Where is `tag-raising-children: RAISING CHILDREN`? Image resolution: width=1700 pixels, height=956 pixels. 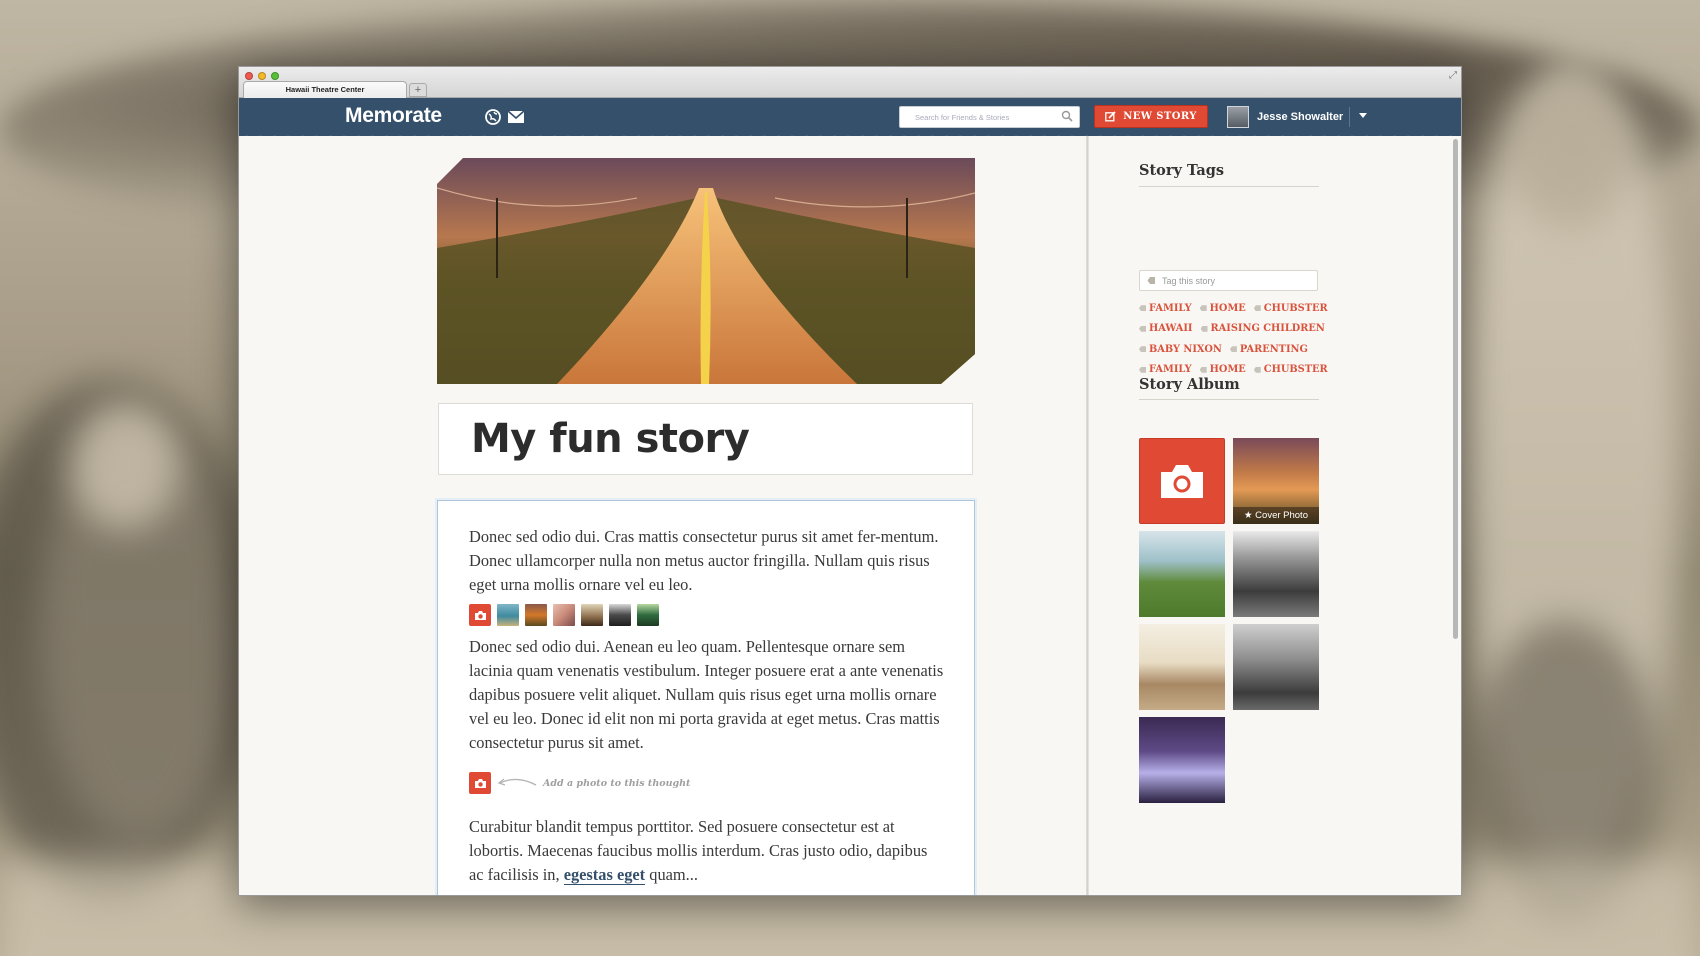
tag-raising-children: RAISING CHILDREN is located at coordinates (1262, 329).